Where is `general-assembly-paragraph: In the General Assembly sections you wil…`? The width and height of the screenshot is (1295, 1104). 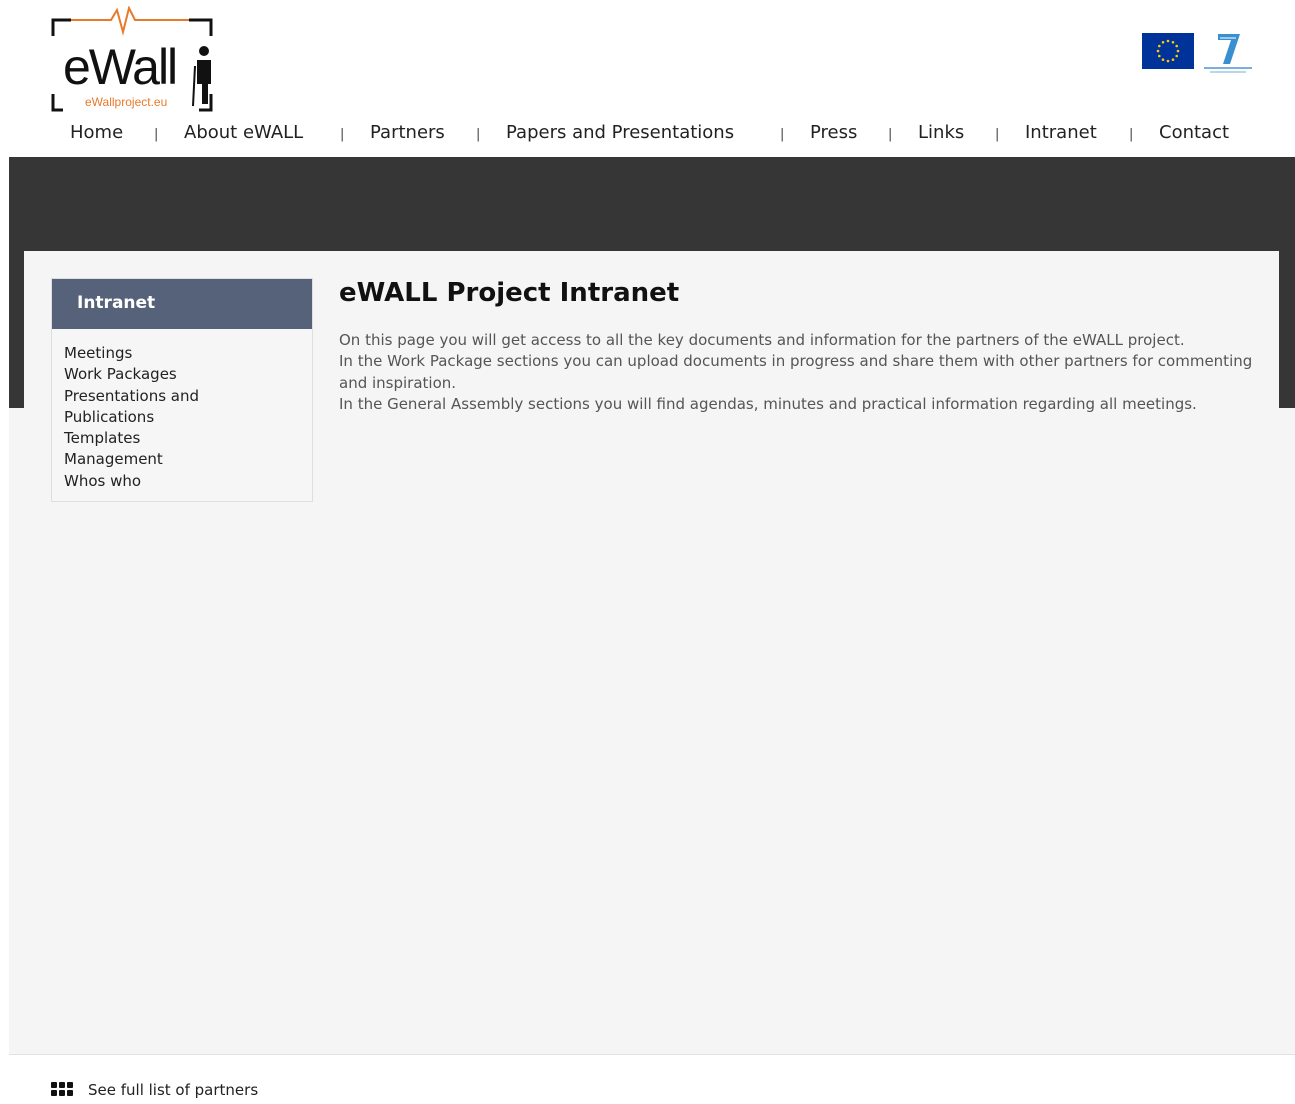 general-assembly-paragraph: In the General Assembly sections you wil… is located at coordinates (768, 403).